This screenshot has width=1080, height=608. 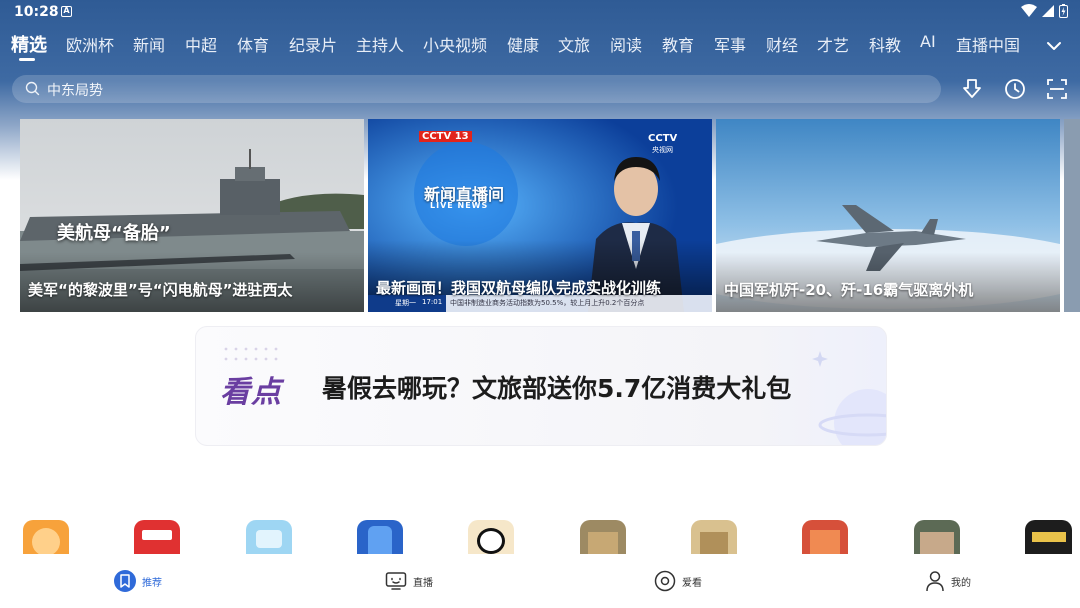 What do you see at coordinates (125, 581) in the screenshot?
I see `bookmark-icon` at bounding box center [125, 581].